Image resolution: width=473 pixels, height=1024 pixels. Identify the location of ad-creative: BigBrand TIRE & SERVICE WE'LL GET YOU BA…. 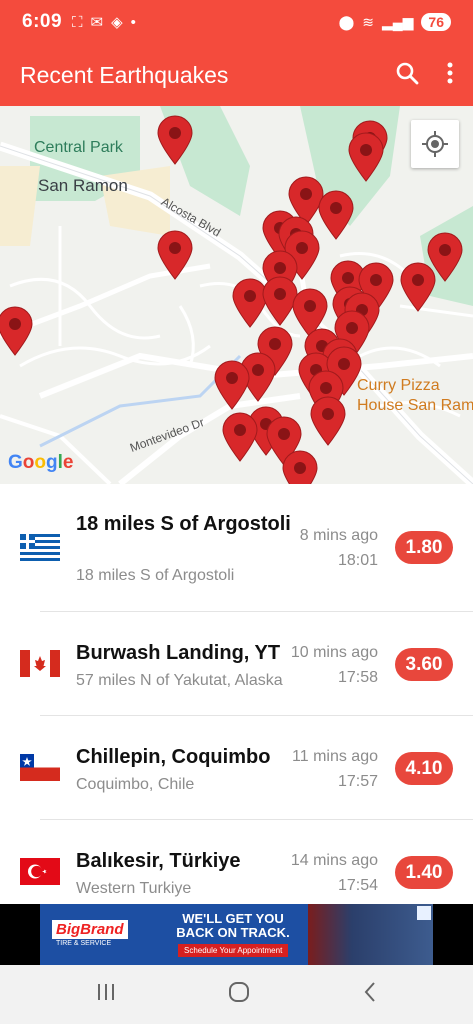
(236, 934).